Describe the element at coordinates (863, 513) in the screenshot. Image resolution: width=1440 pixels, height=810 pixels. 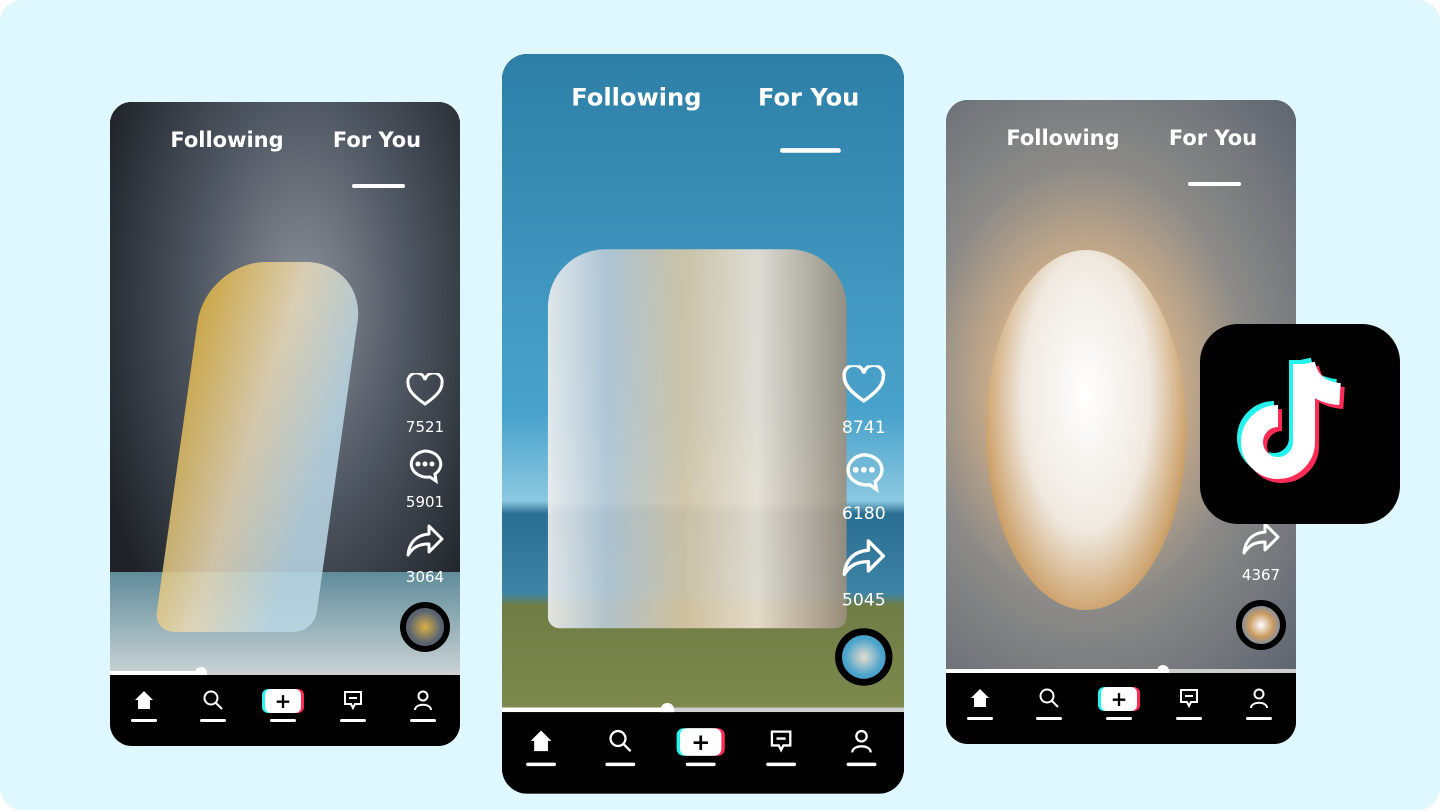
I see `comment-count: 6180` at that location.